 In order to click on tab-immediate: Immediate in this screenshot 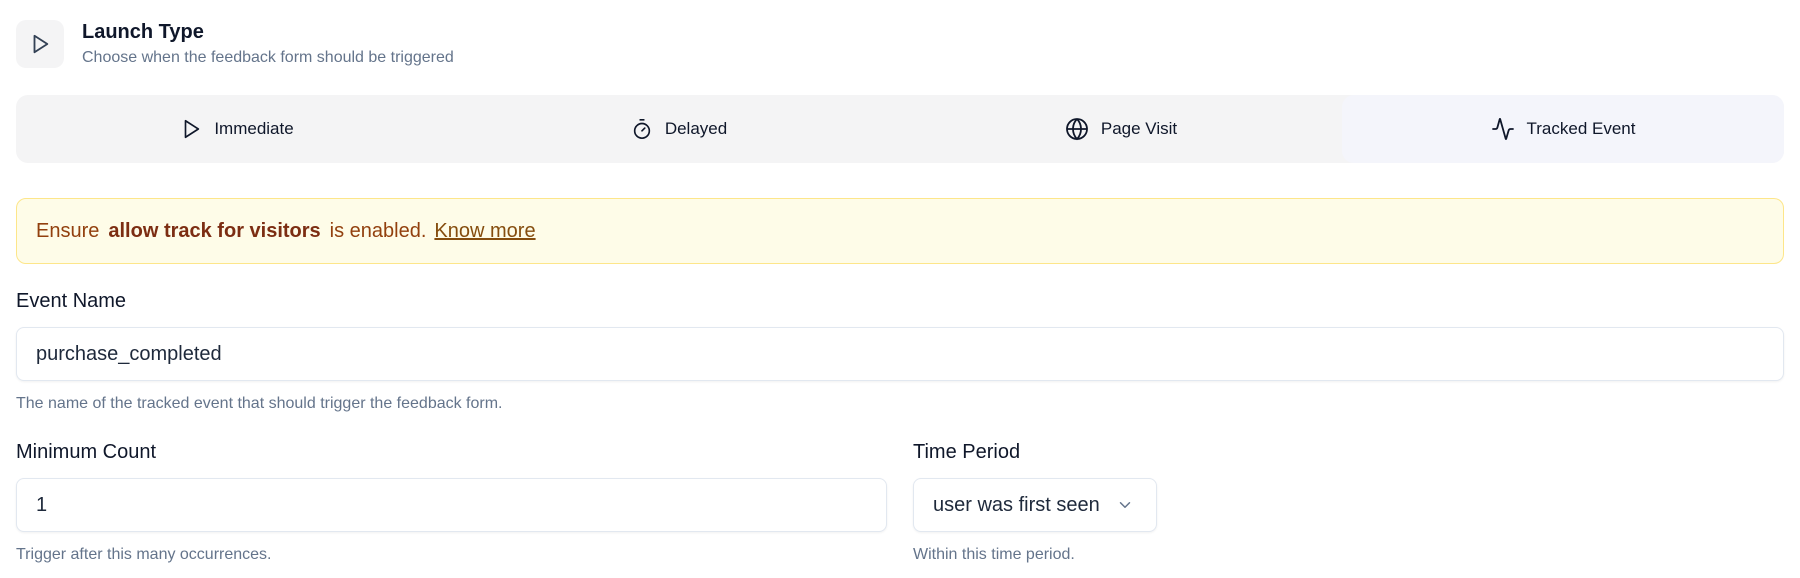, I will do `click(237, 129)`.